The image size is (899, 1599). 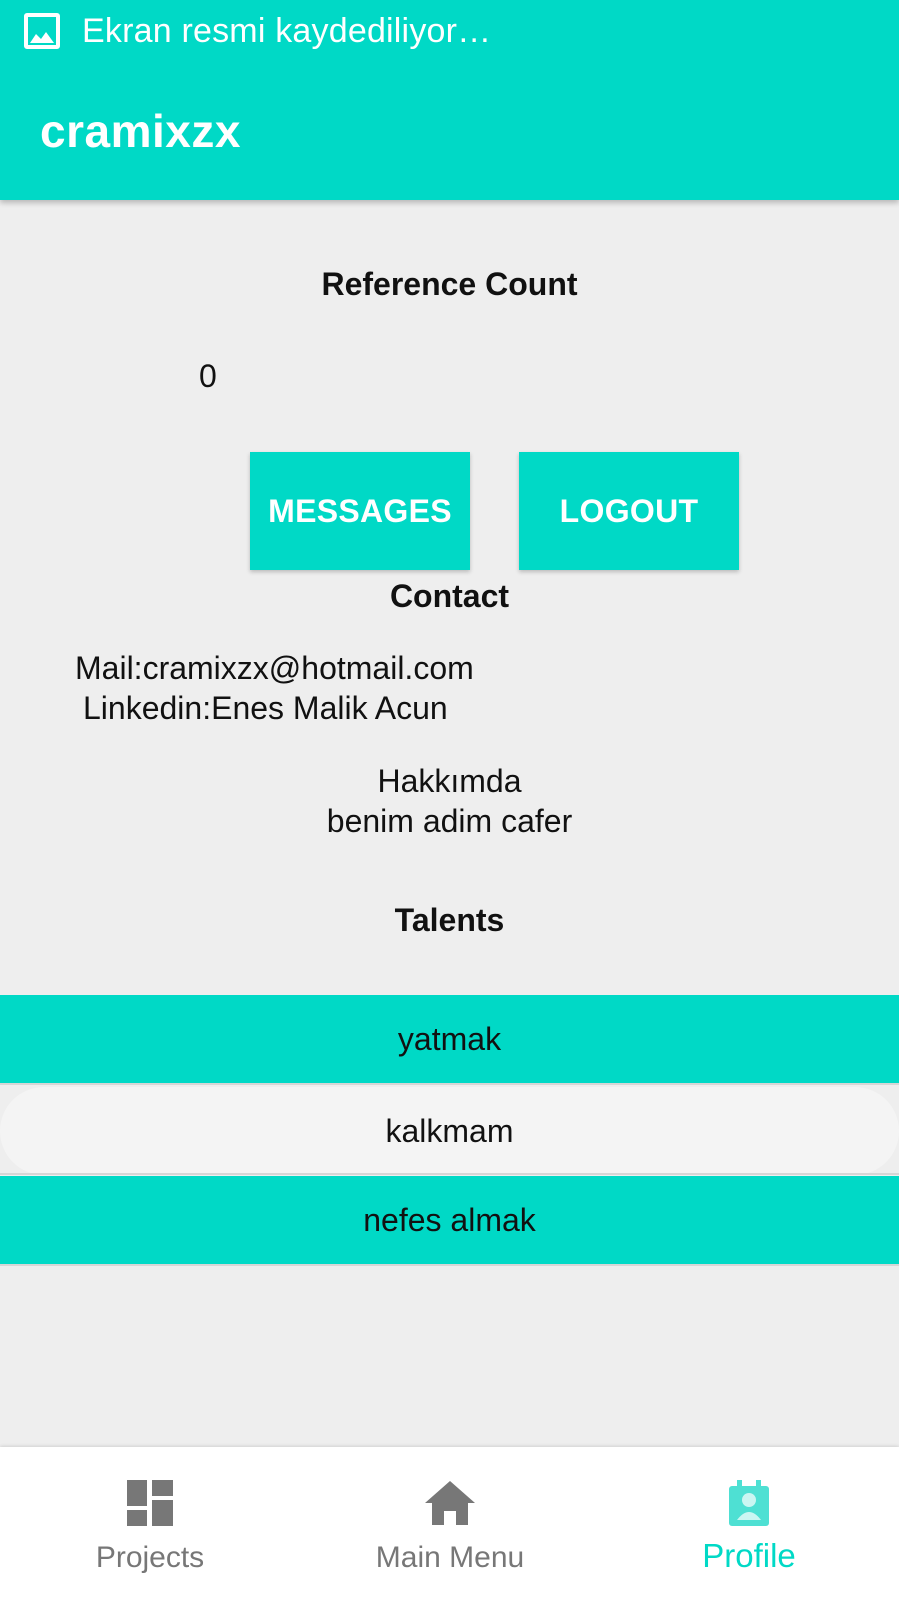 I want to click on talents-heading: Talents, so click(x=449, y=920).